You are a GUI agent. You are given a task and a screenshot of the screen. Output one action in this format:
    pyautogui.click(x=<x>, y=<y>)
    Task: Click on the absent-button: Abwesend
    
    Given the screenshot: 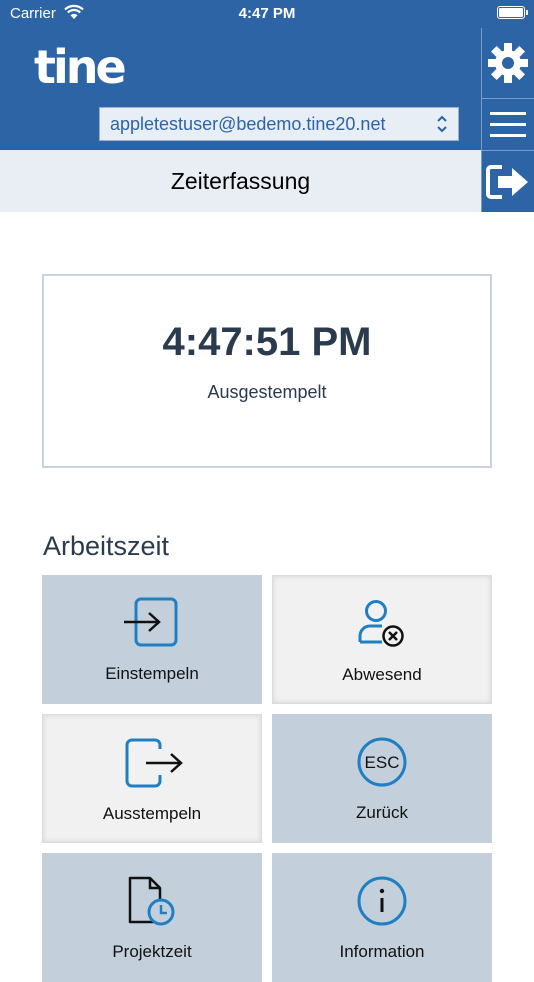 What is the action you would take?
    pyautogui.click(x=382, y=639)
    